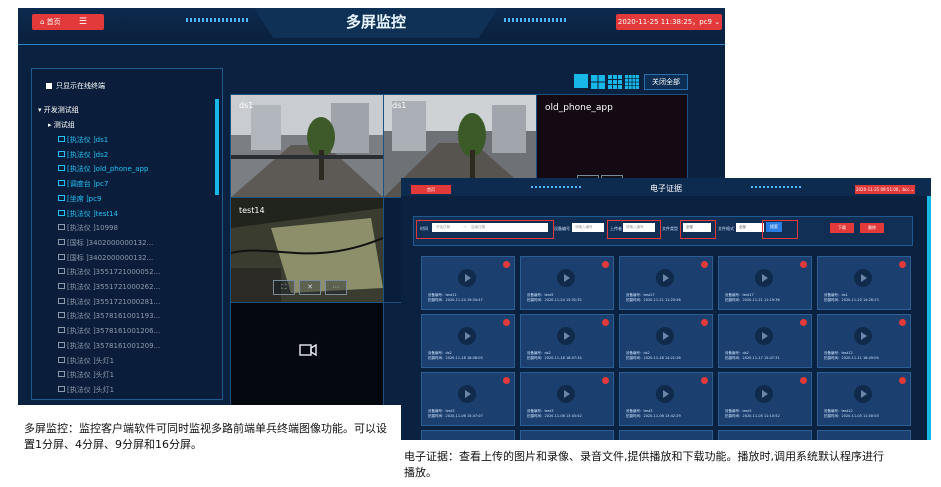 The width and height of the screenshot is (941, 487). I want to click on page-scrollbar, so click(929, 318).